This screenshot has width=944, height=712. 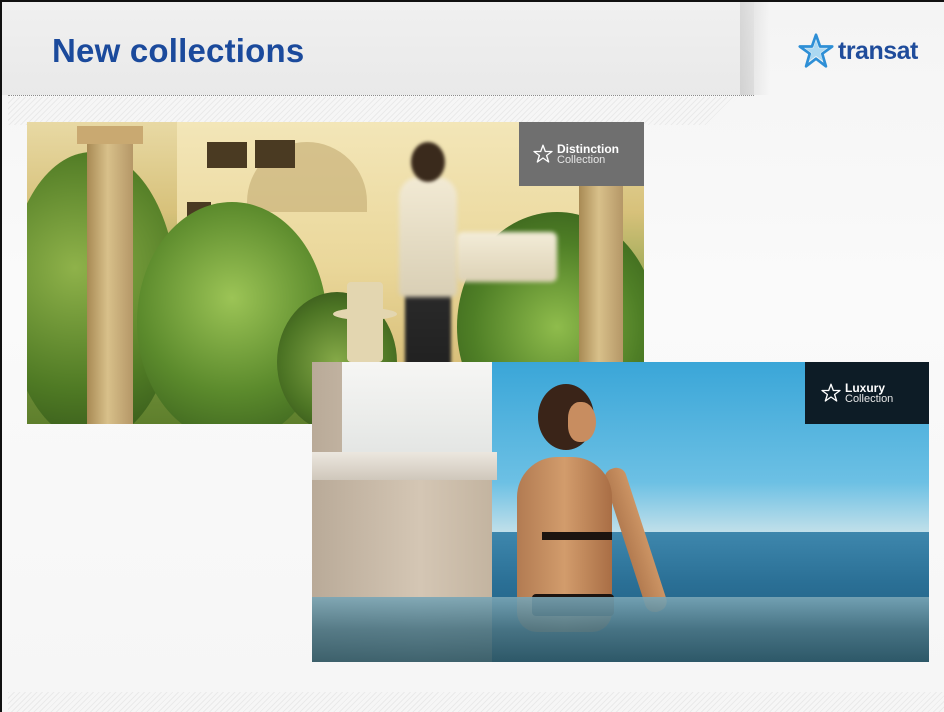 I want to click on luxury-collection-badge: Luxury Collection, so click(x=867, y=393).